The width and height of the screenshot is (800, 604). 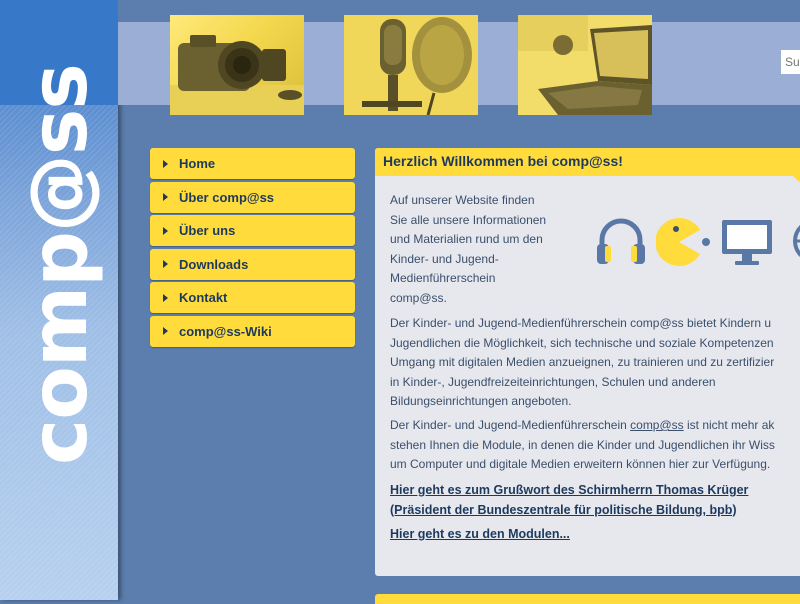 What do you see at coordinates (411, 65) in the screenshot?
I see `microphone-photo` at bounding box center [411, 65].